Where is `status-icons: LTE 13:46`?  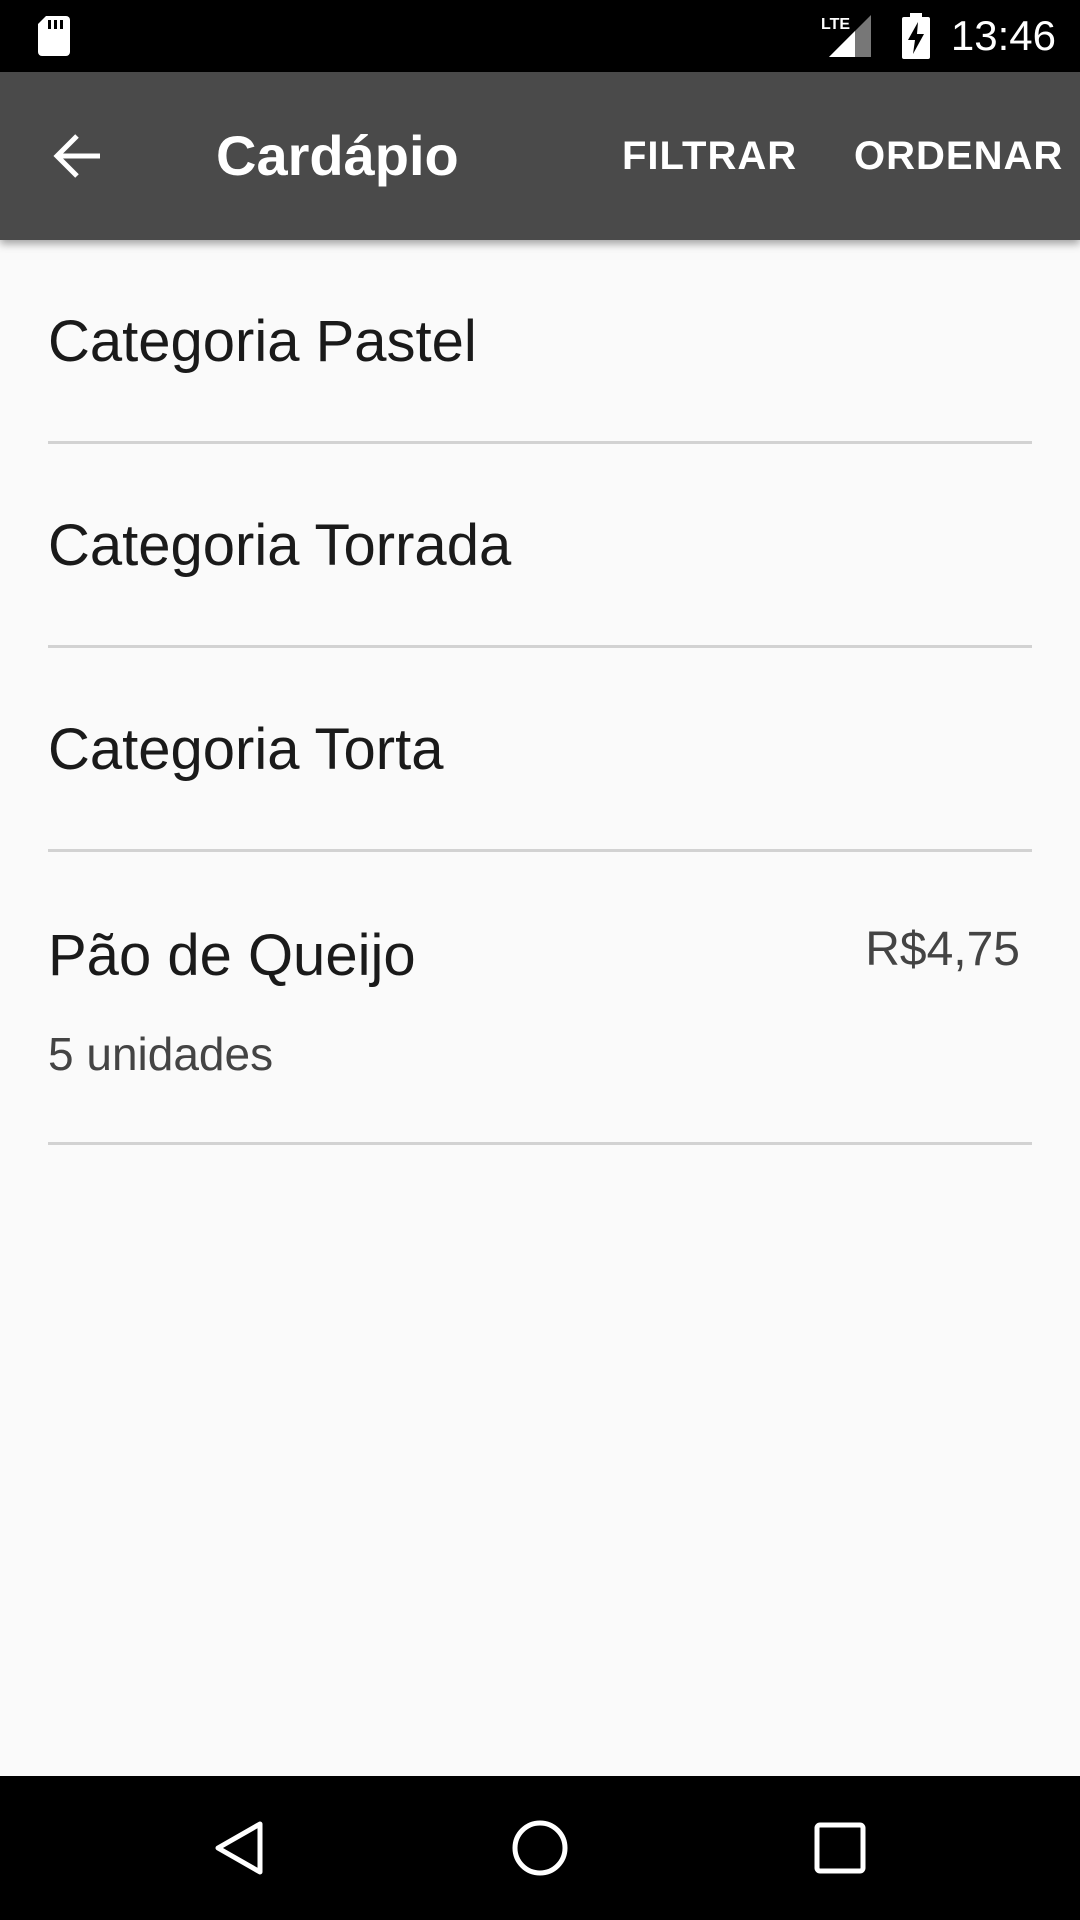
status-icons: LTE 13:46 is located at coordinates (938, 36).